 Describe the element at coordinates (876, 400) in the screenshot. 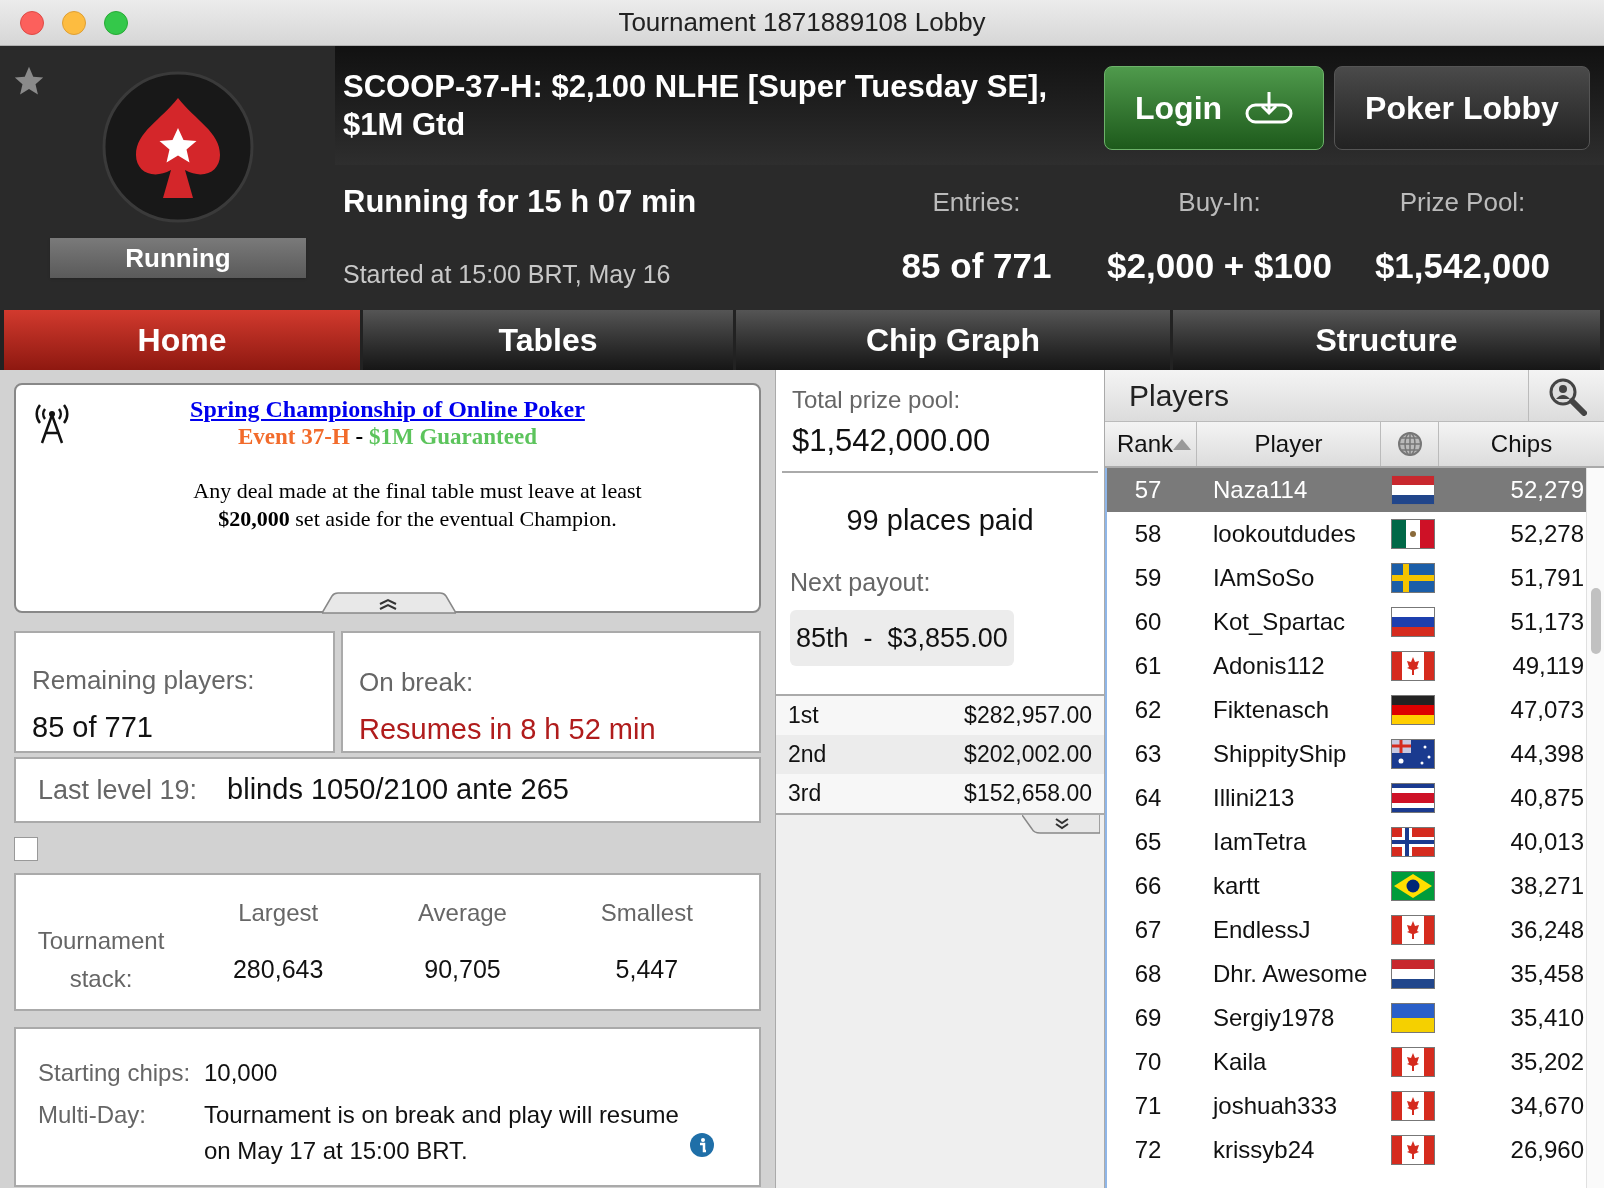

I see `total-prize-label: Total prize pool:` at that location.